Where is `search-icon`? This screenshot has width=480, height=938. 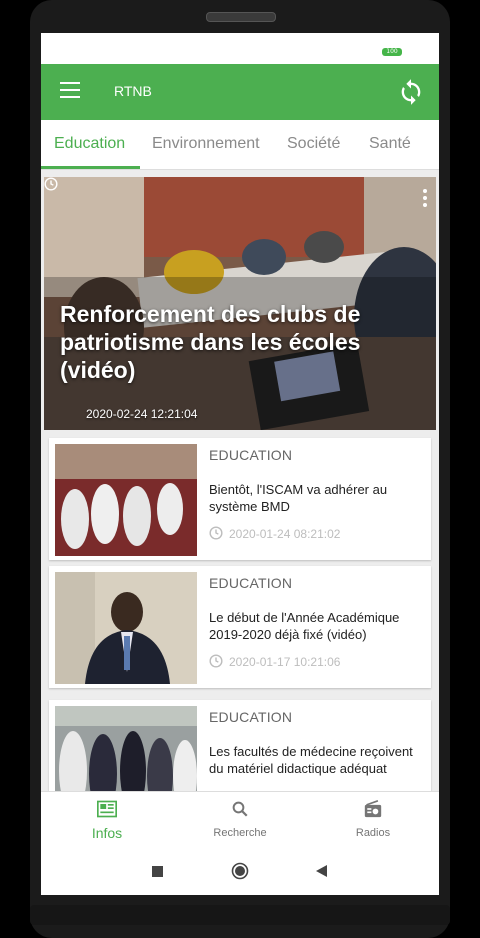
search-icon is located at coordinates (240, 809).